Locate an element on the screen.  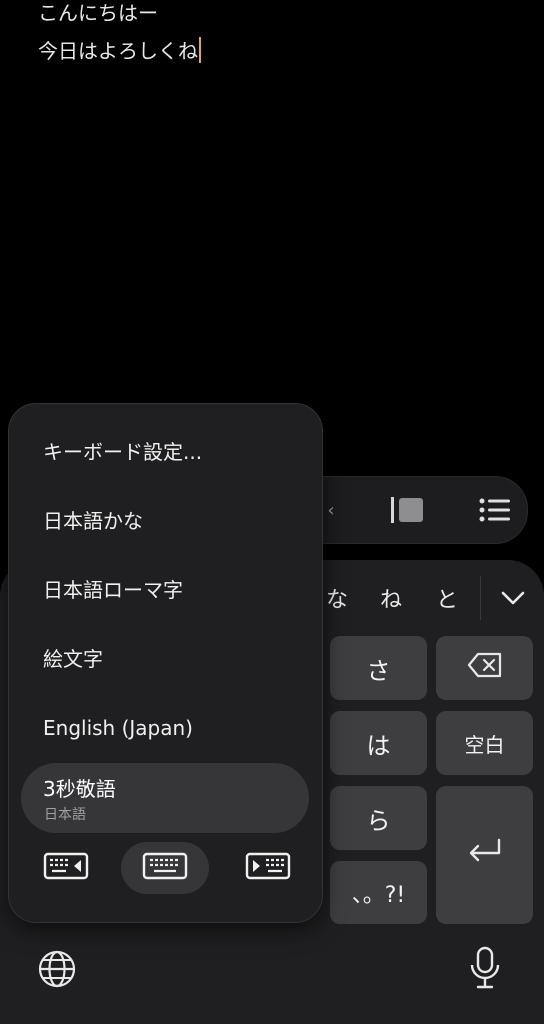
return-icon is located at coordinates (485, 855).